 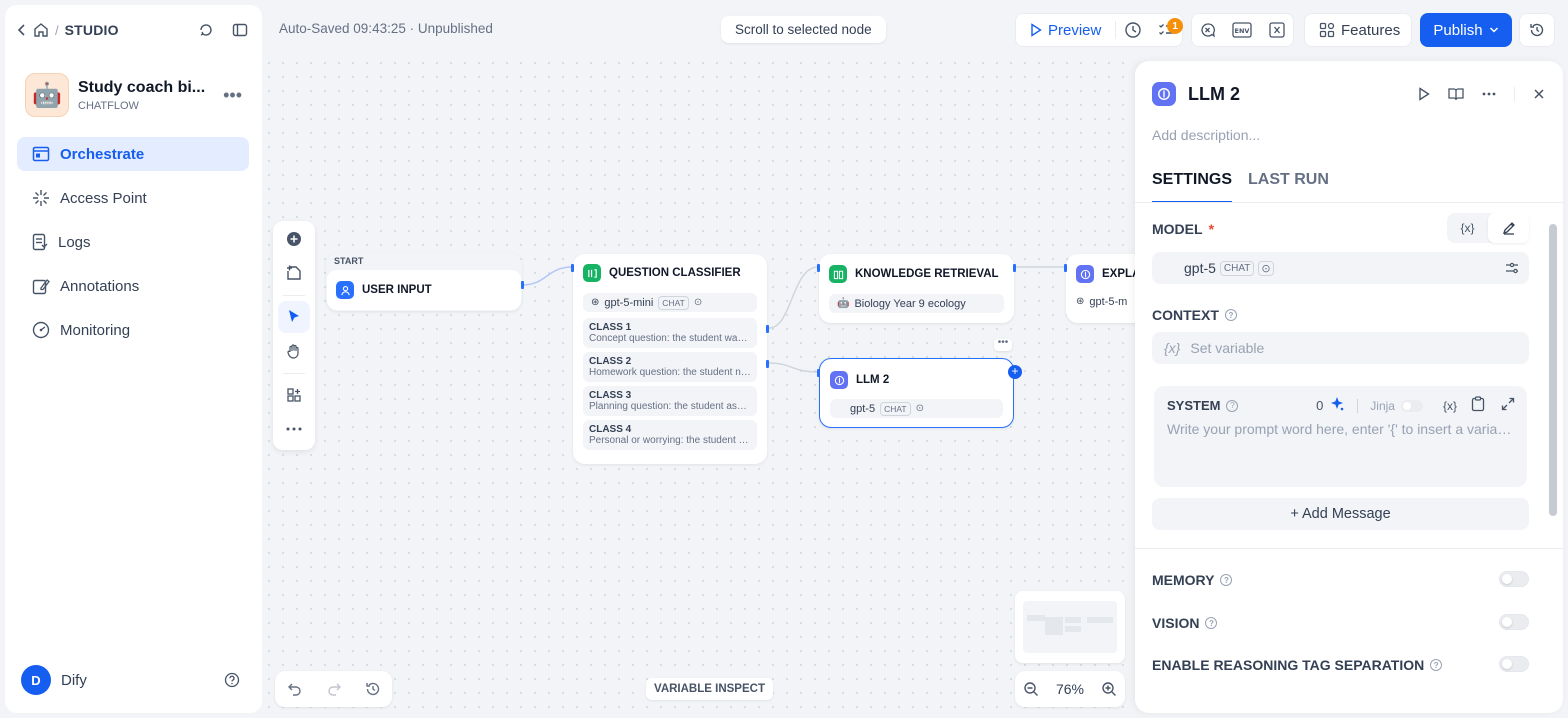 What do you see at coordinates (92, 30) in the screenshot?
I see `breadcrumb-studio: STUDIO` at bounding box center [92, 30].